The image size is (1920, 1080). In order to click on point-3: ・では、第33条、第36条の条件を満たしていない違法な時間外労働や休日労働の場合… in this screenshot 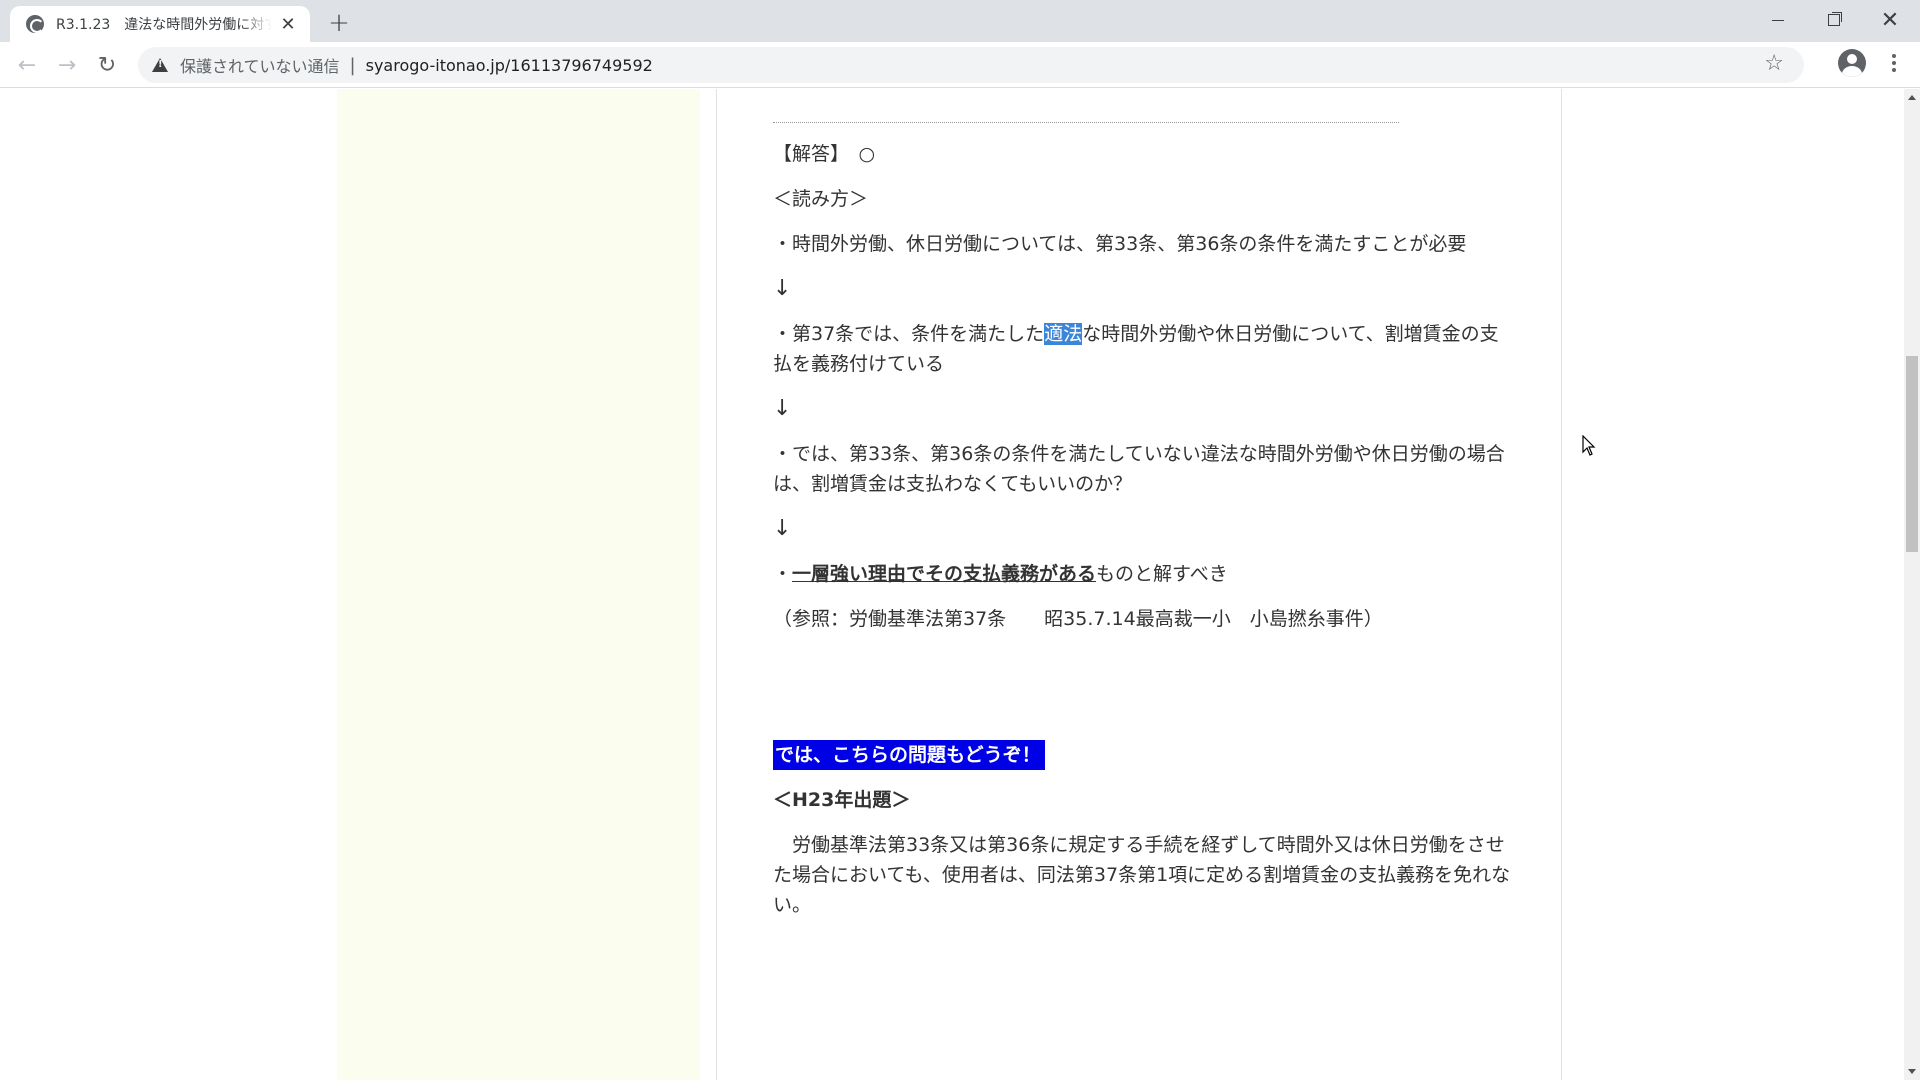, I will do `click(1139, 469)`.